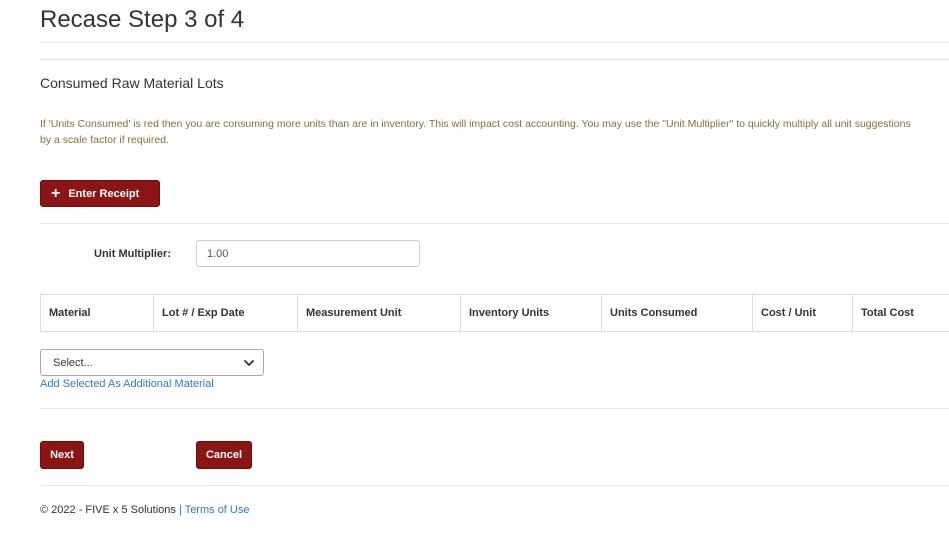 This screenshot has width=949, height=538. Describe the element at coordinates (802, 313) in the screenshot. I see `column-header-cost-per-unit: Cost / Unit` at that location.